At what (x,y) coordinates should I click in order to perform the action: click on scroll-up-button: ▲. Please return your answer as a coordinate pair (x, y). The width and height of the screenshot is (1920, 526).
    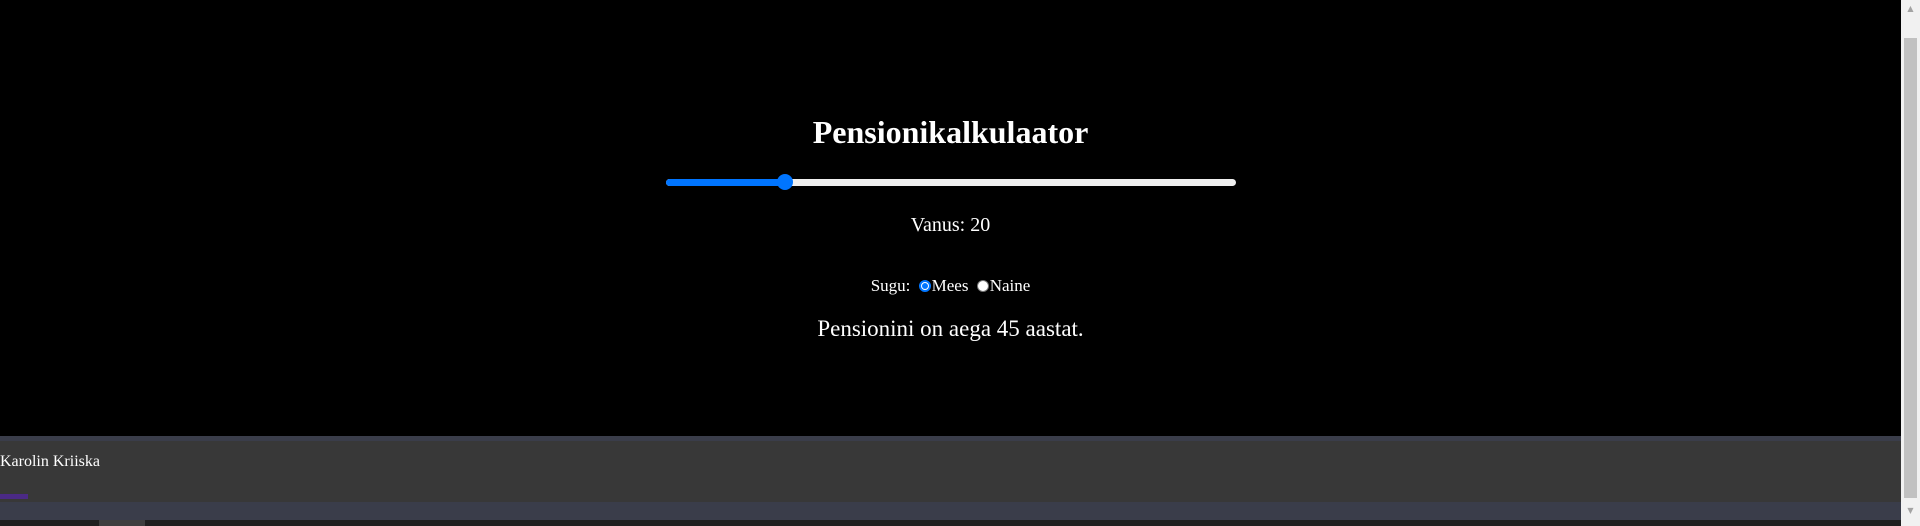
    Looking at the image, I should click on (1910, 8).